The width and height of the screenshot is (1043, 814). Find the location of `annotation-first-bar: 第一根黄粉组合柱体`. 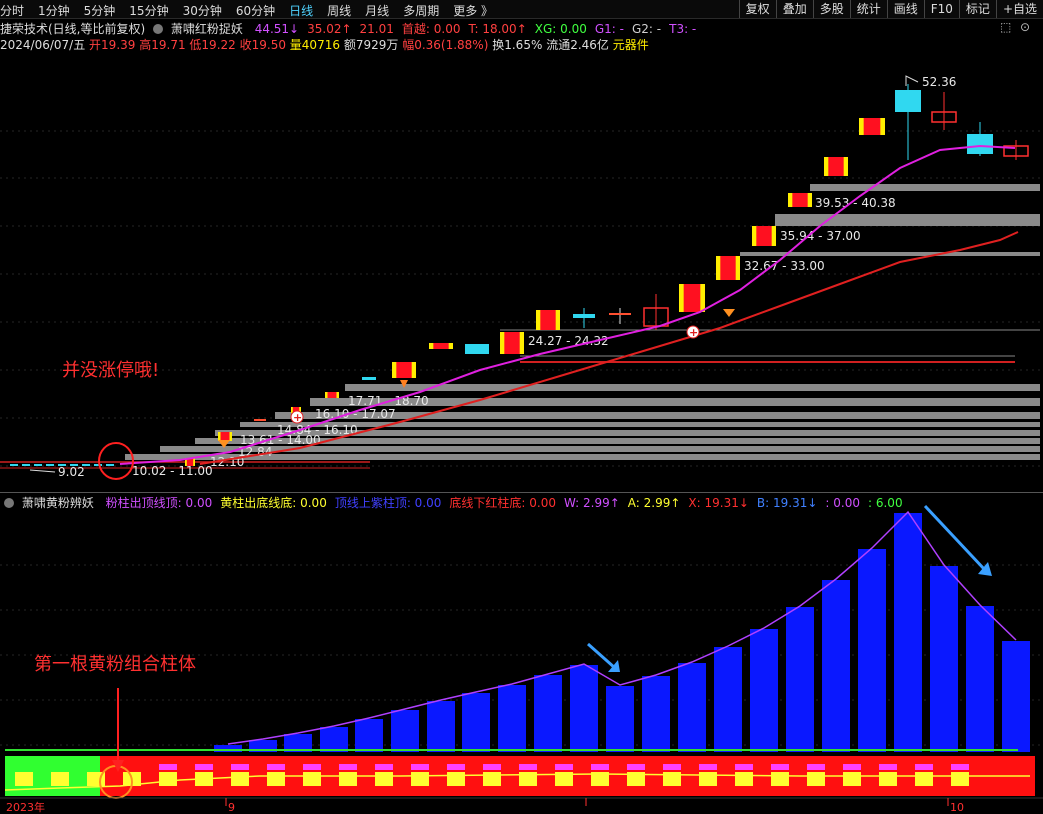

annotation-first-bar: 第一根黄粉组合柱体 is located at coordinates (115, 664).